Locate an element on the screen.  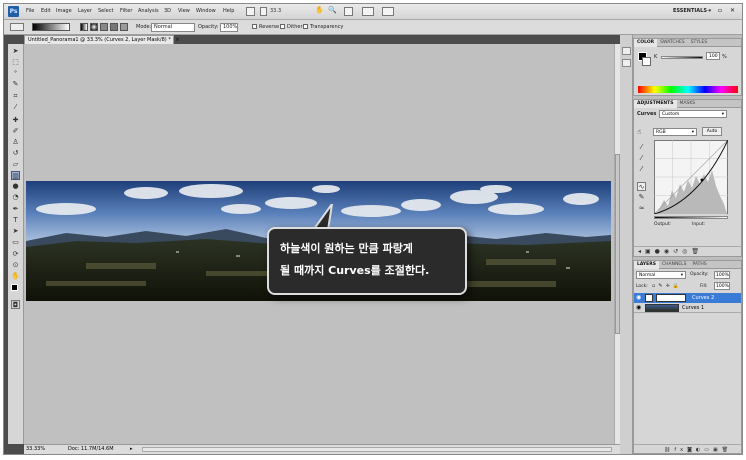
gradient-picker is located at coordinates (51, 27).